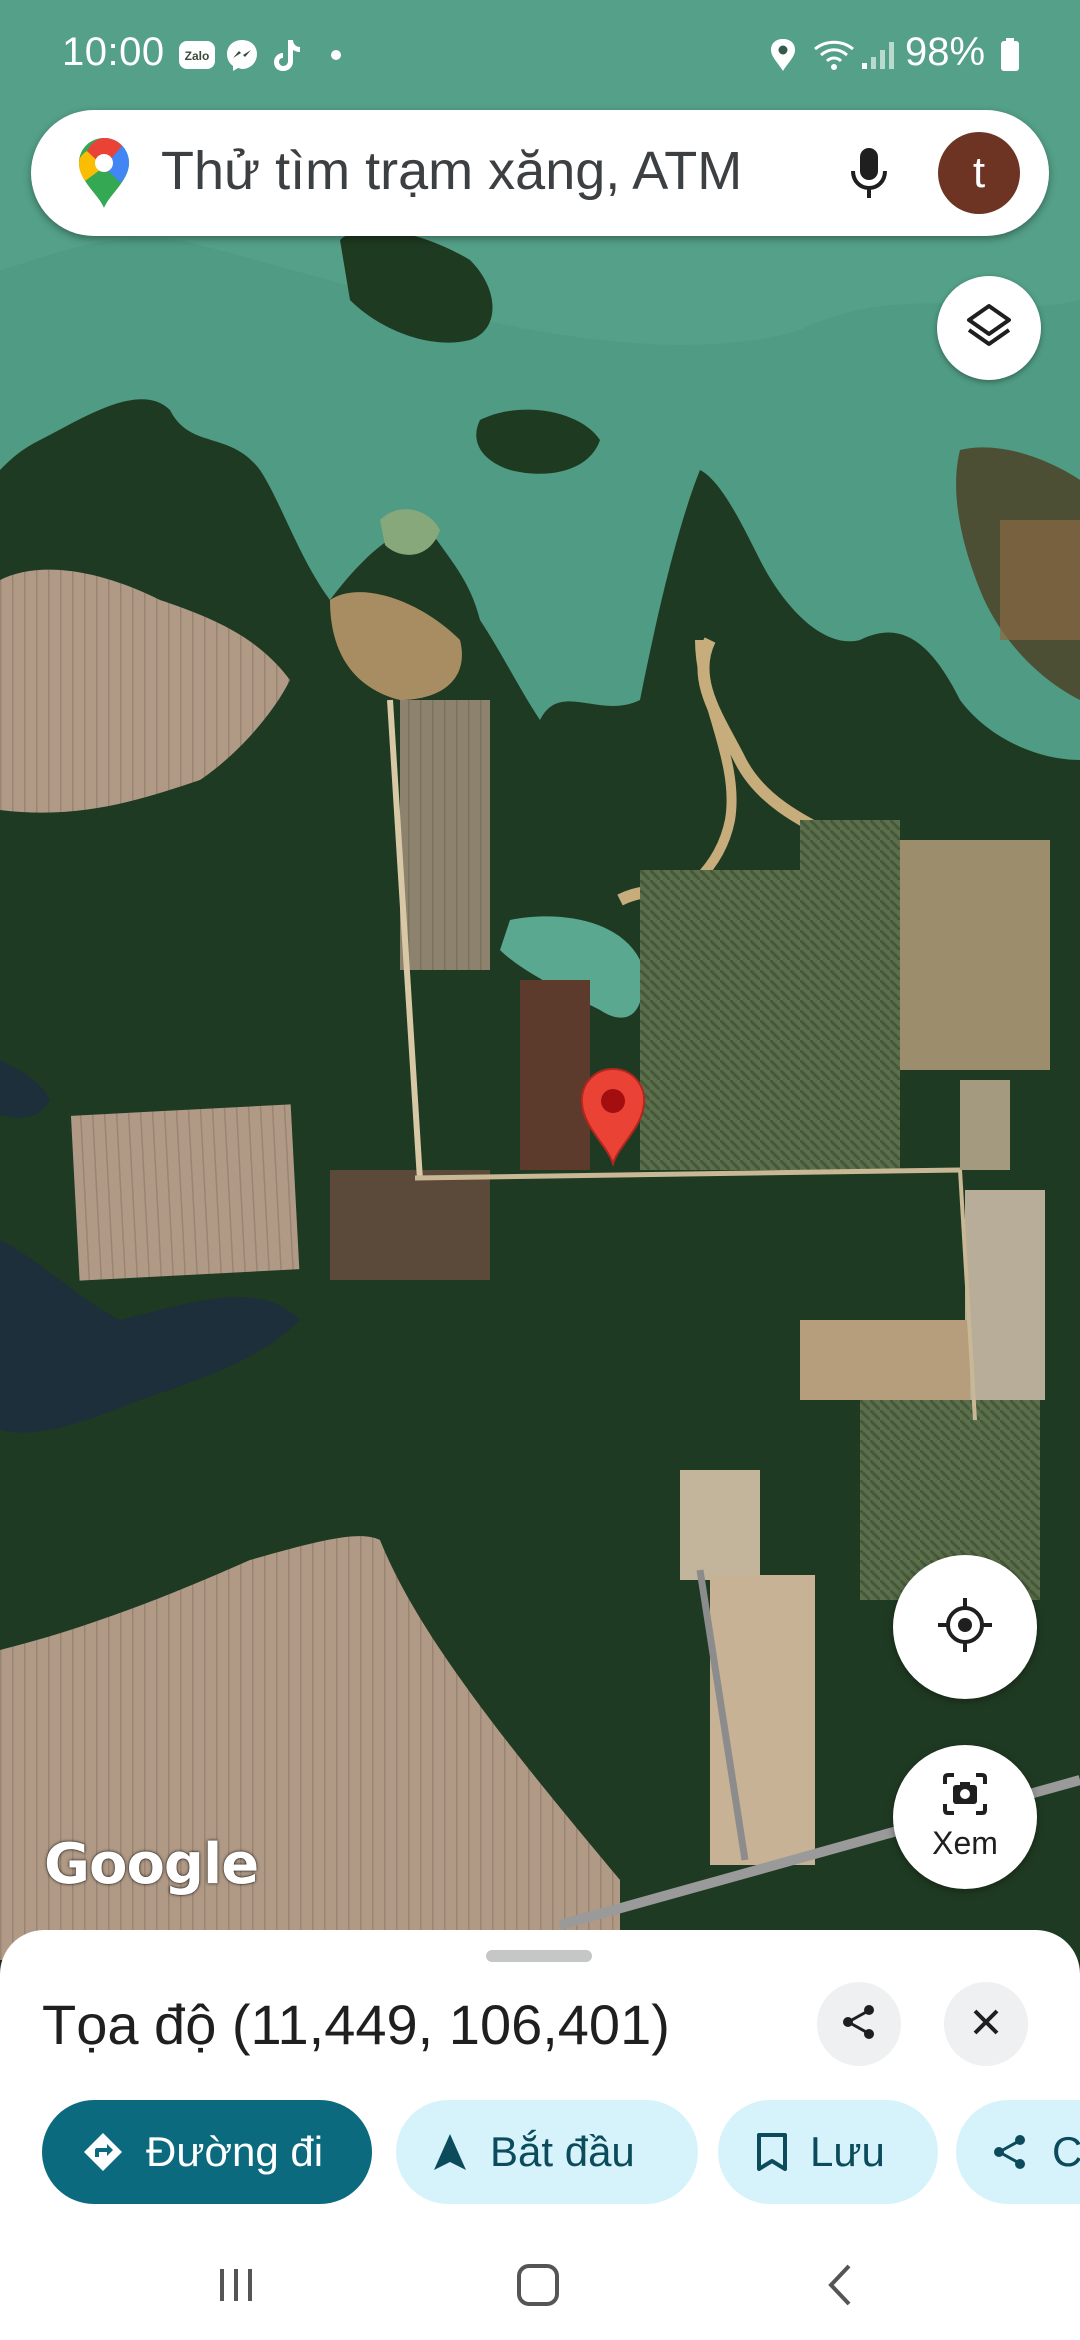 The width and height of the screenshot is (1080, 2340). I want to click on wifi-icon, so click(834, 55).